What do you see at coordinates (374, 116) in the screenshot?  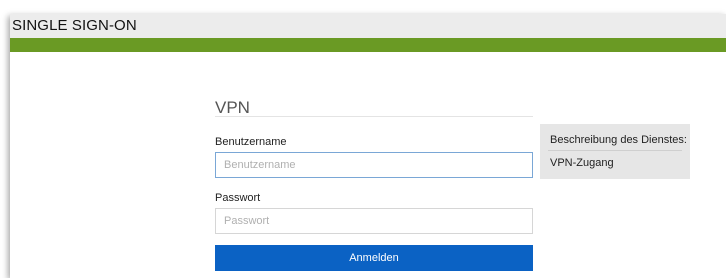 I see `title-divider` at bounding box center [374, 116].